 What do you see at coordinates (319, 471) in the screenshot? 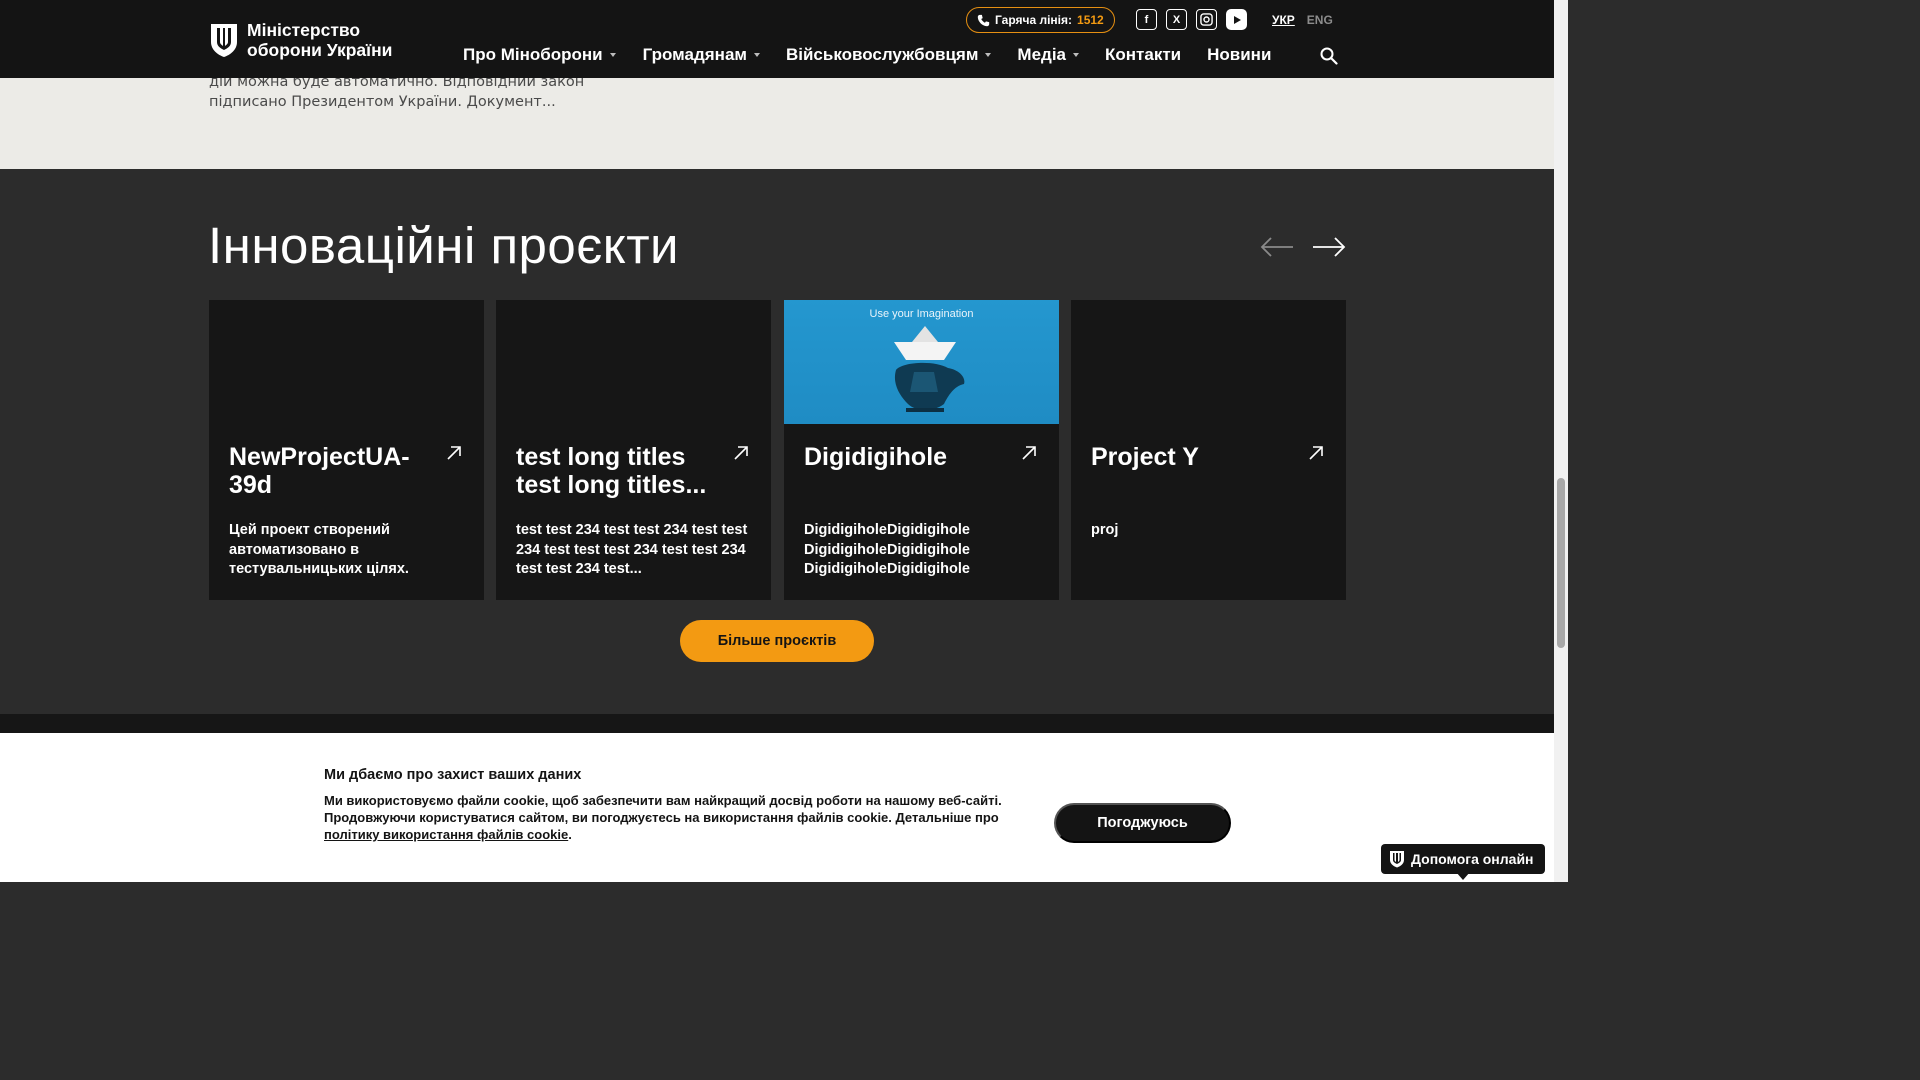
I see `project-card-title: NewProjectUA-39d` at bounding box center [319, 471].